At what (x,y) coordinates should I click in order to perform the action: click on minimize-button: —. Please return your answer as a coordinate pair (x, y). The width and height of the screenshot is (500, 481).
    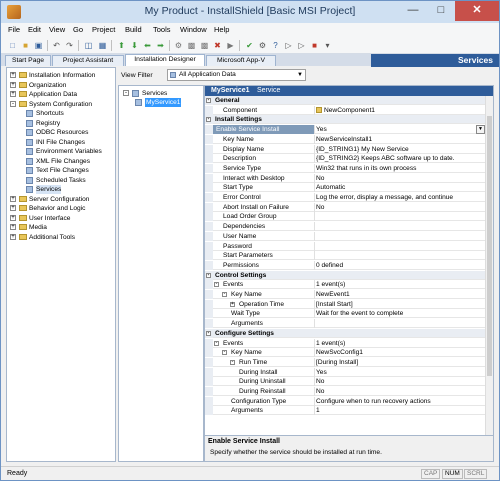
    Looking at the image, I should click on (413, 11).